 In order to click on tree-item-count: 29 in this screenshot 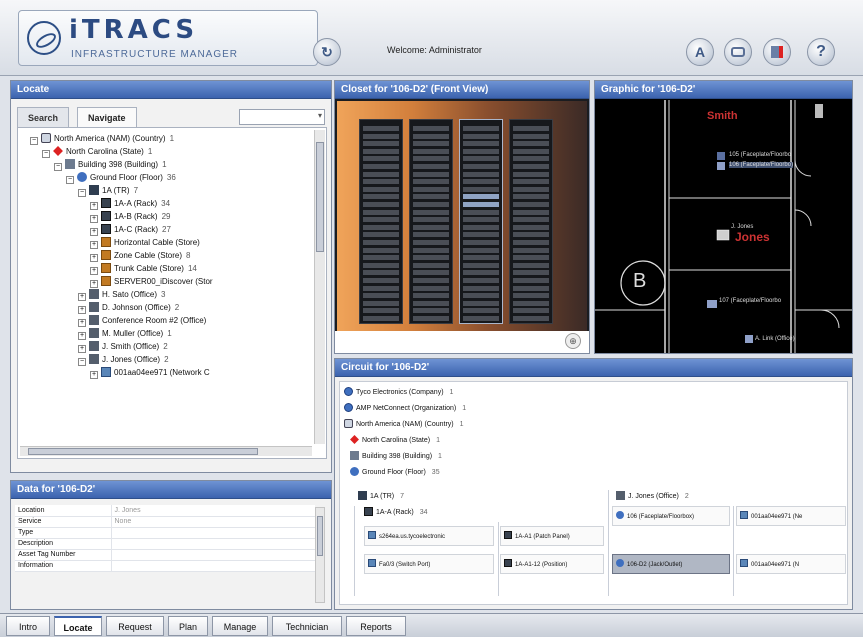, I will do `click(166, 216)`.